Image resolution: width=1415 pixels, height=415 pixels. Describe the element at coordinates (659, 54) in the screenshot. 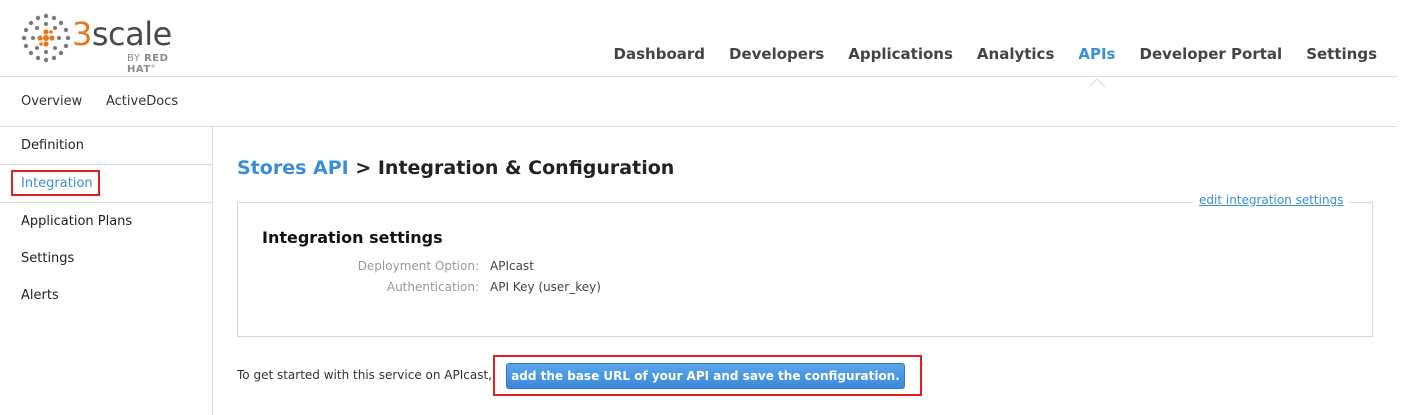

I see `nav-dashboard: Dashboard` at that location.